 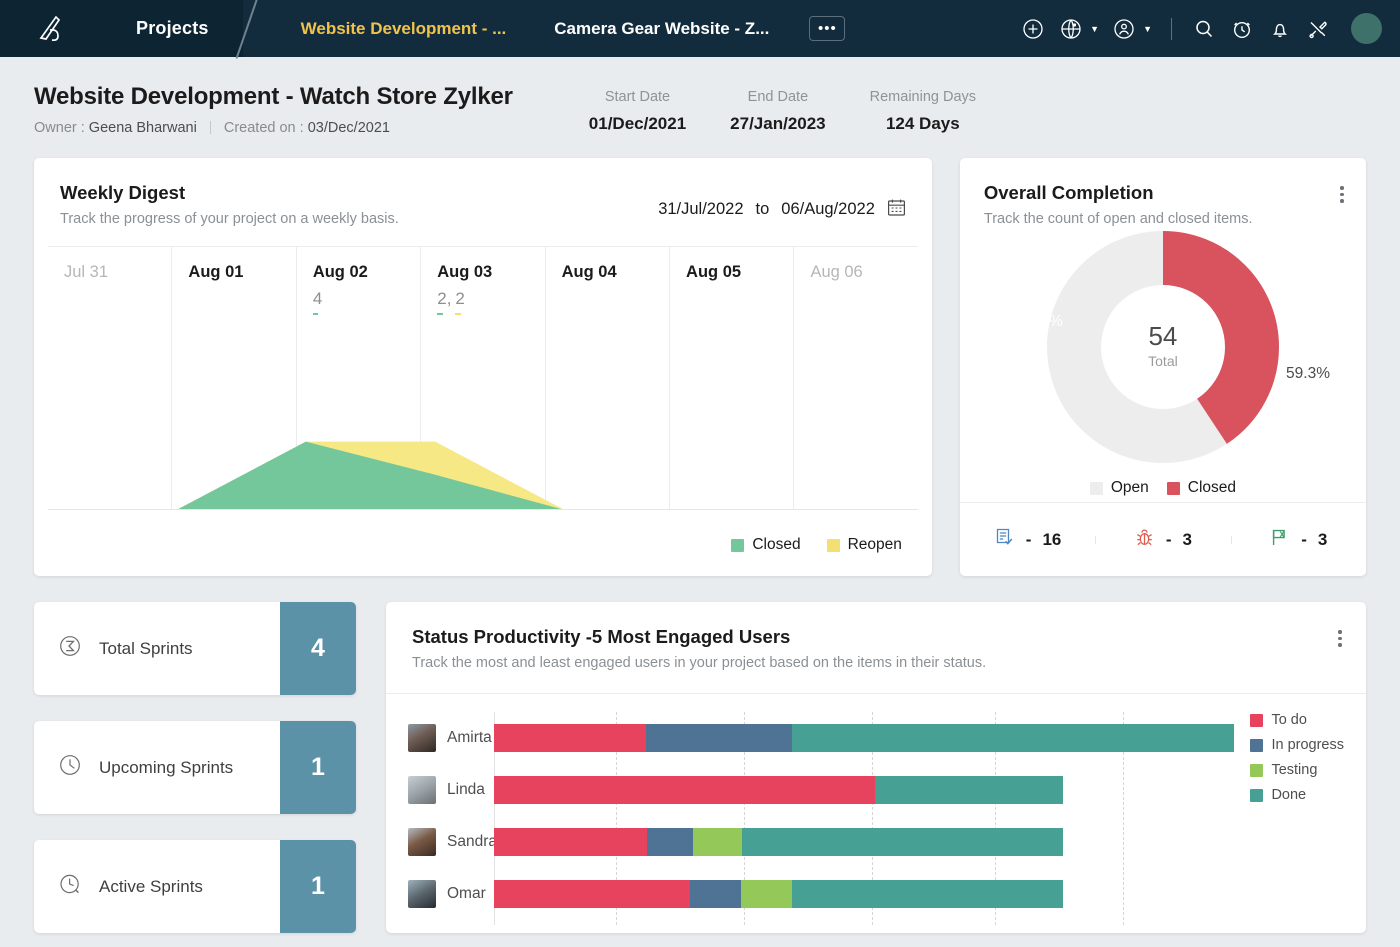 I want to click on app-logo, so click(x=51, y=28).